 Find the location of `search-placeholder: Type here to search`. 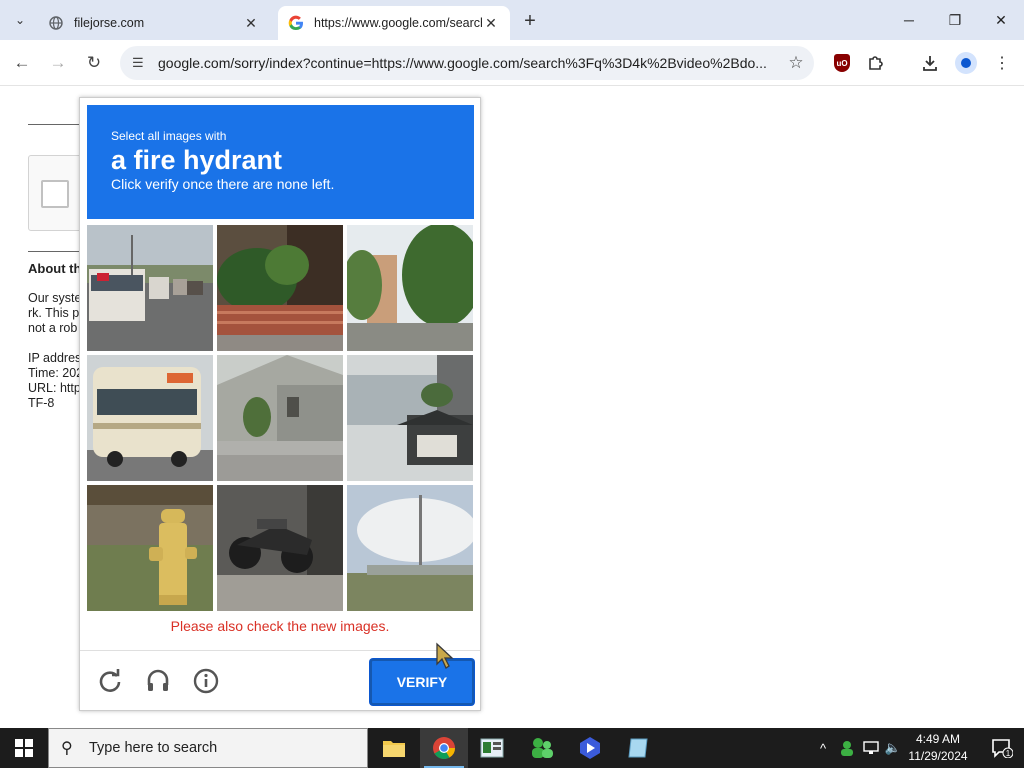

search-placeholder: Type here to search is located at coordinates (153, 748).